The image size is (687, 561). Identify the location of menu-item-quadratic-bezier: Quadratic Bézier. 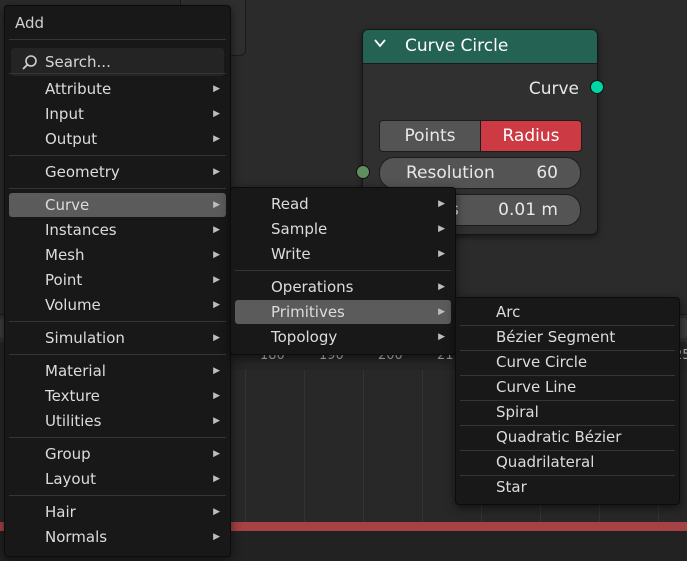
(567, 437).